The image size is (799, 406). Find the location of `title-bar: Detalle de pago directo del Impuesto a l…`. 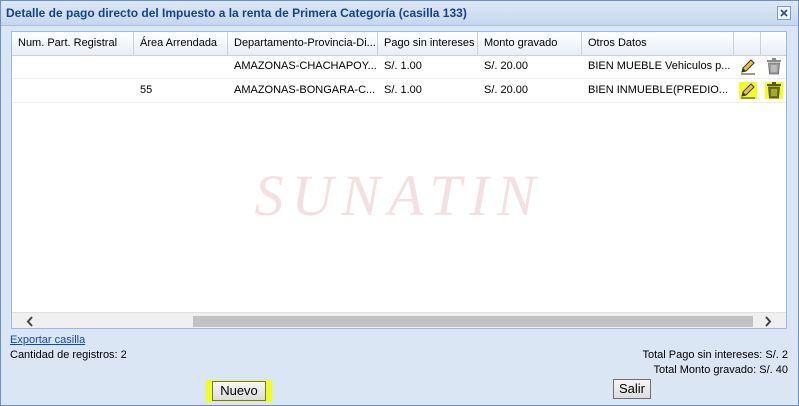

title-bar: Detalle de pago directo del Impuesto a l… is located at coordinates (399, 13).